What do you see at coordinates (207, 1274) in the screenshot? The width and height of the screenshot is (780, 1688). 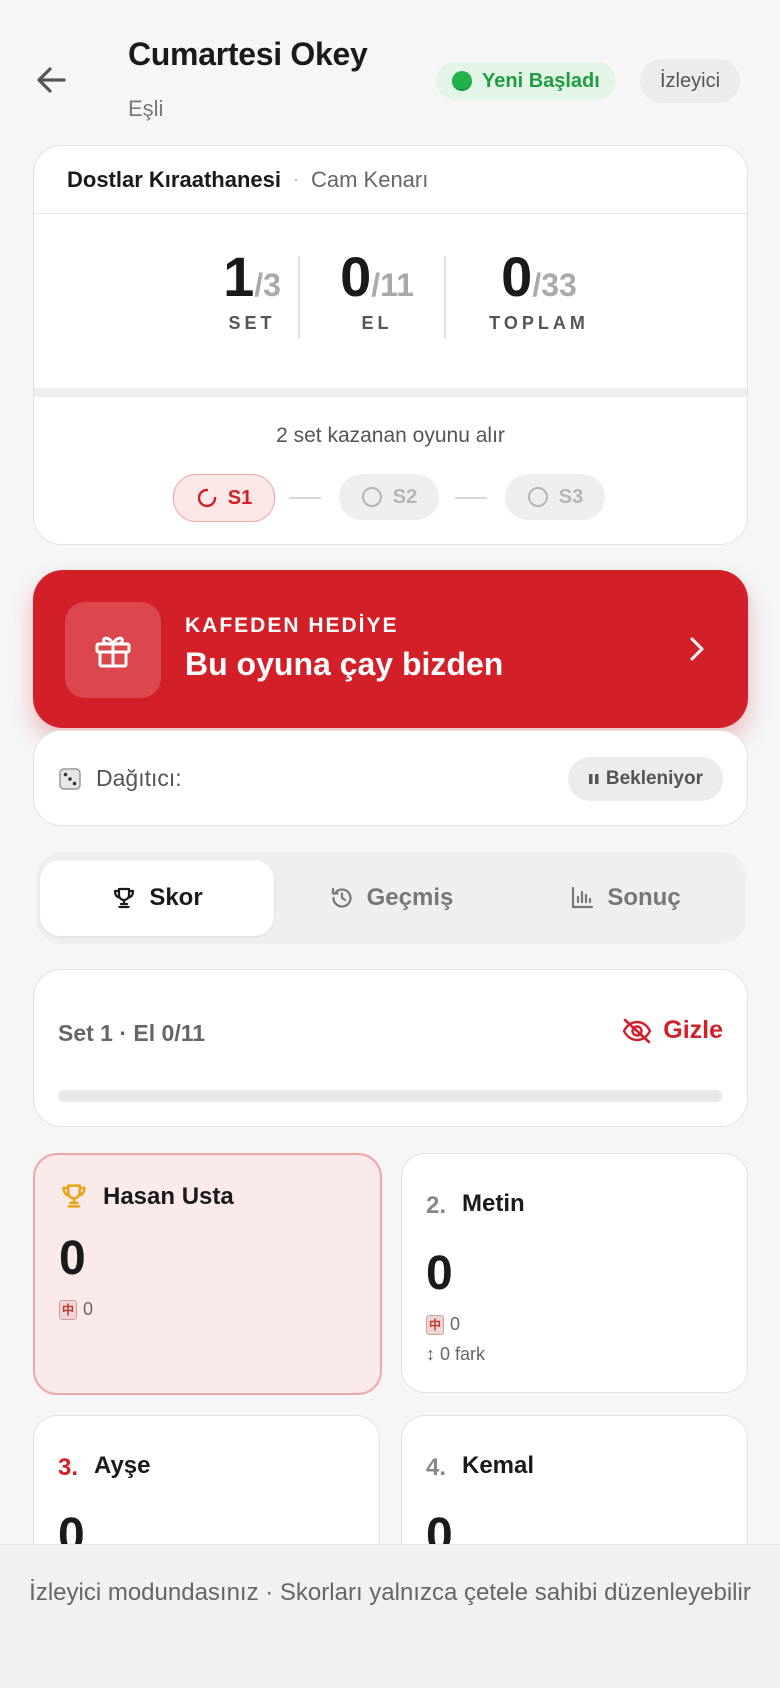 I see `player-card-1: Hasan Usta 0 中 0` at bounding box center [207, 1274].